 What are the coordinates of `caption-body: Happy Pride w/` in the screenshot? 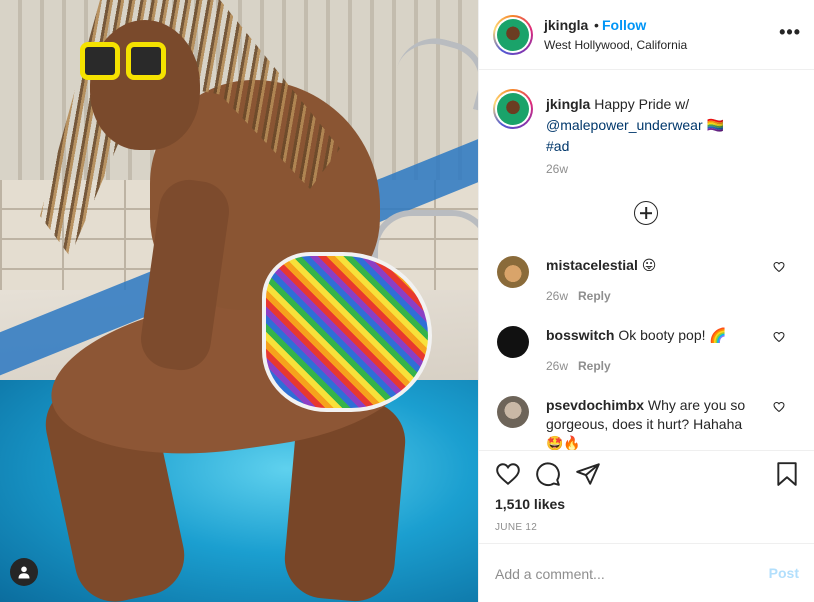 It's located at (640, 104).